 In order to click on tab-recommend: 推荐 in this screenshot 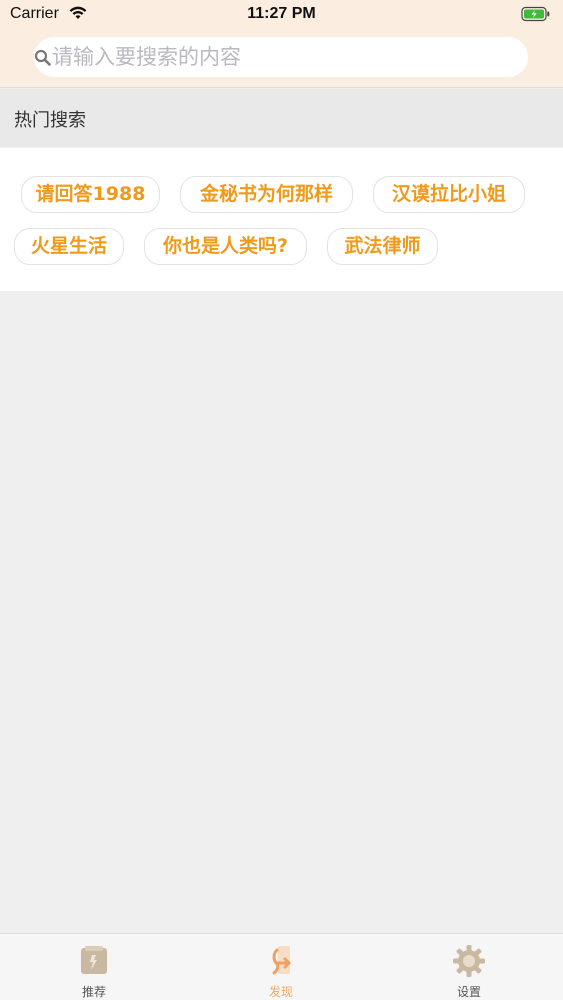, I will do `click(94, 967)`.